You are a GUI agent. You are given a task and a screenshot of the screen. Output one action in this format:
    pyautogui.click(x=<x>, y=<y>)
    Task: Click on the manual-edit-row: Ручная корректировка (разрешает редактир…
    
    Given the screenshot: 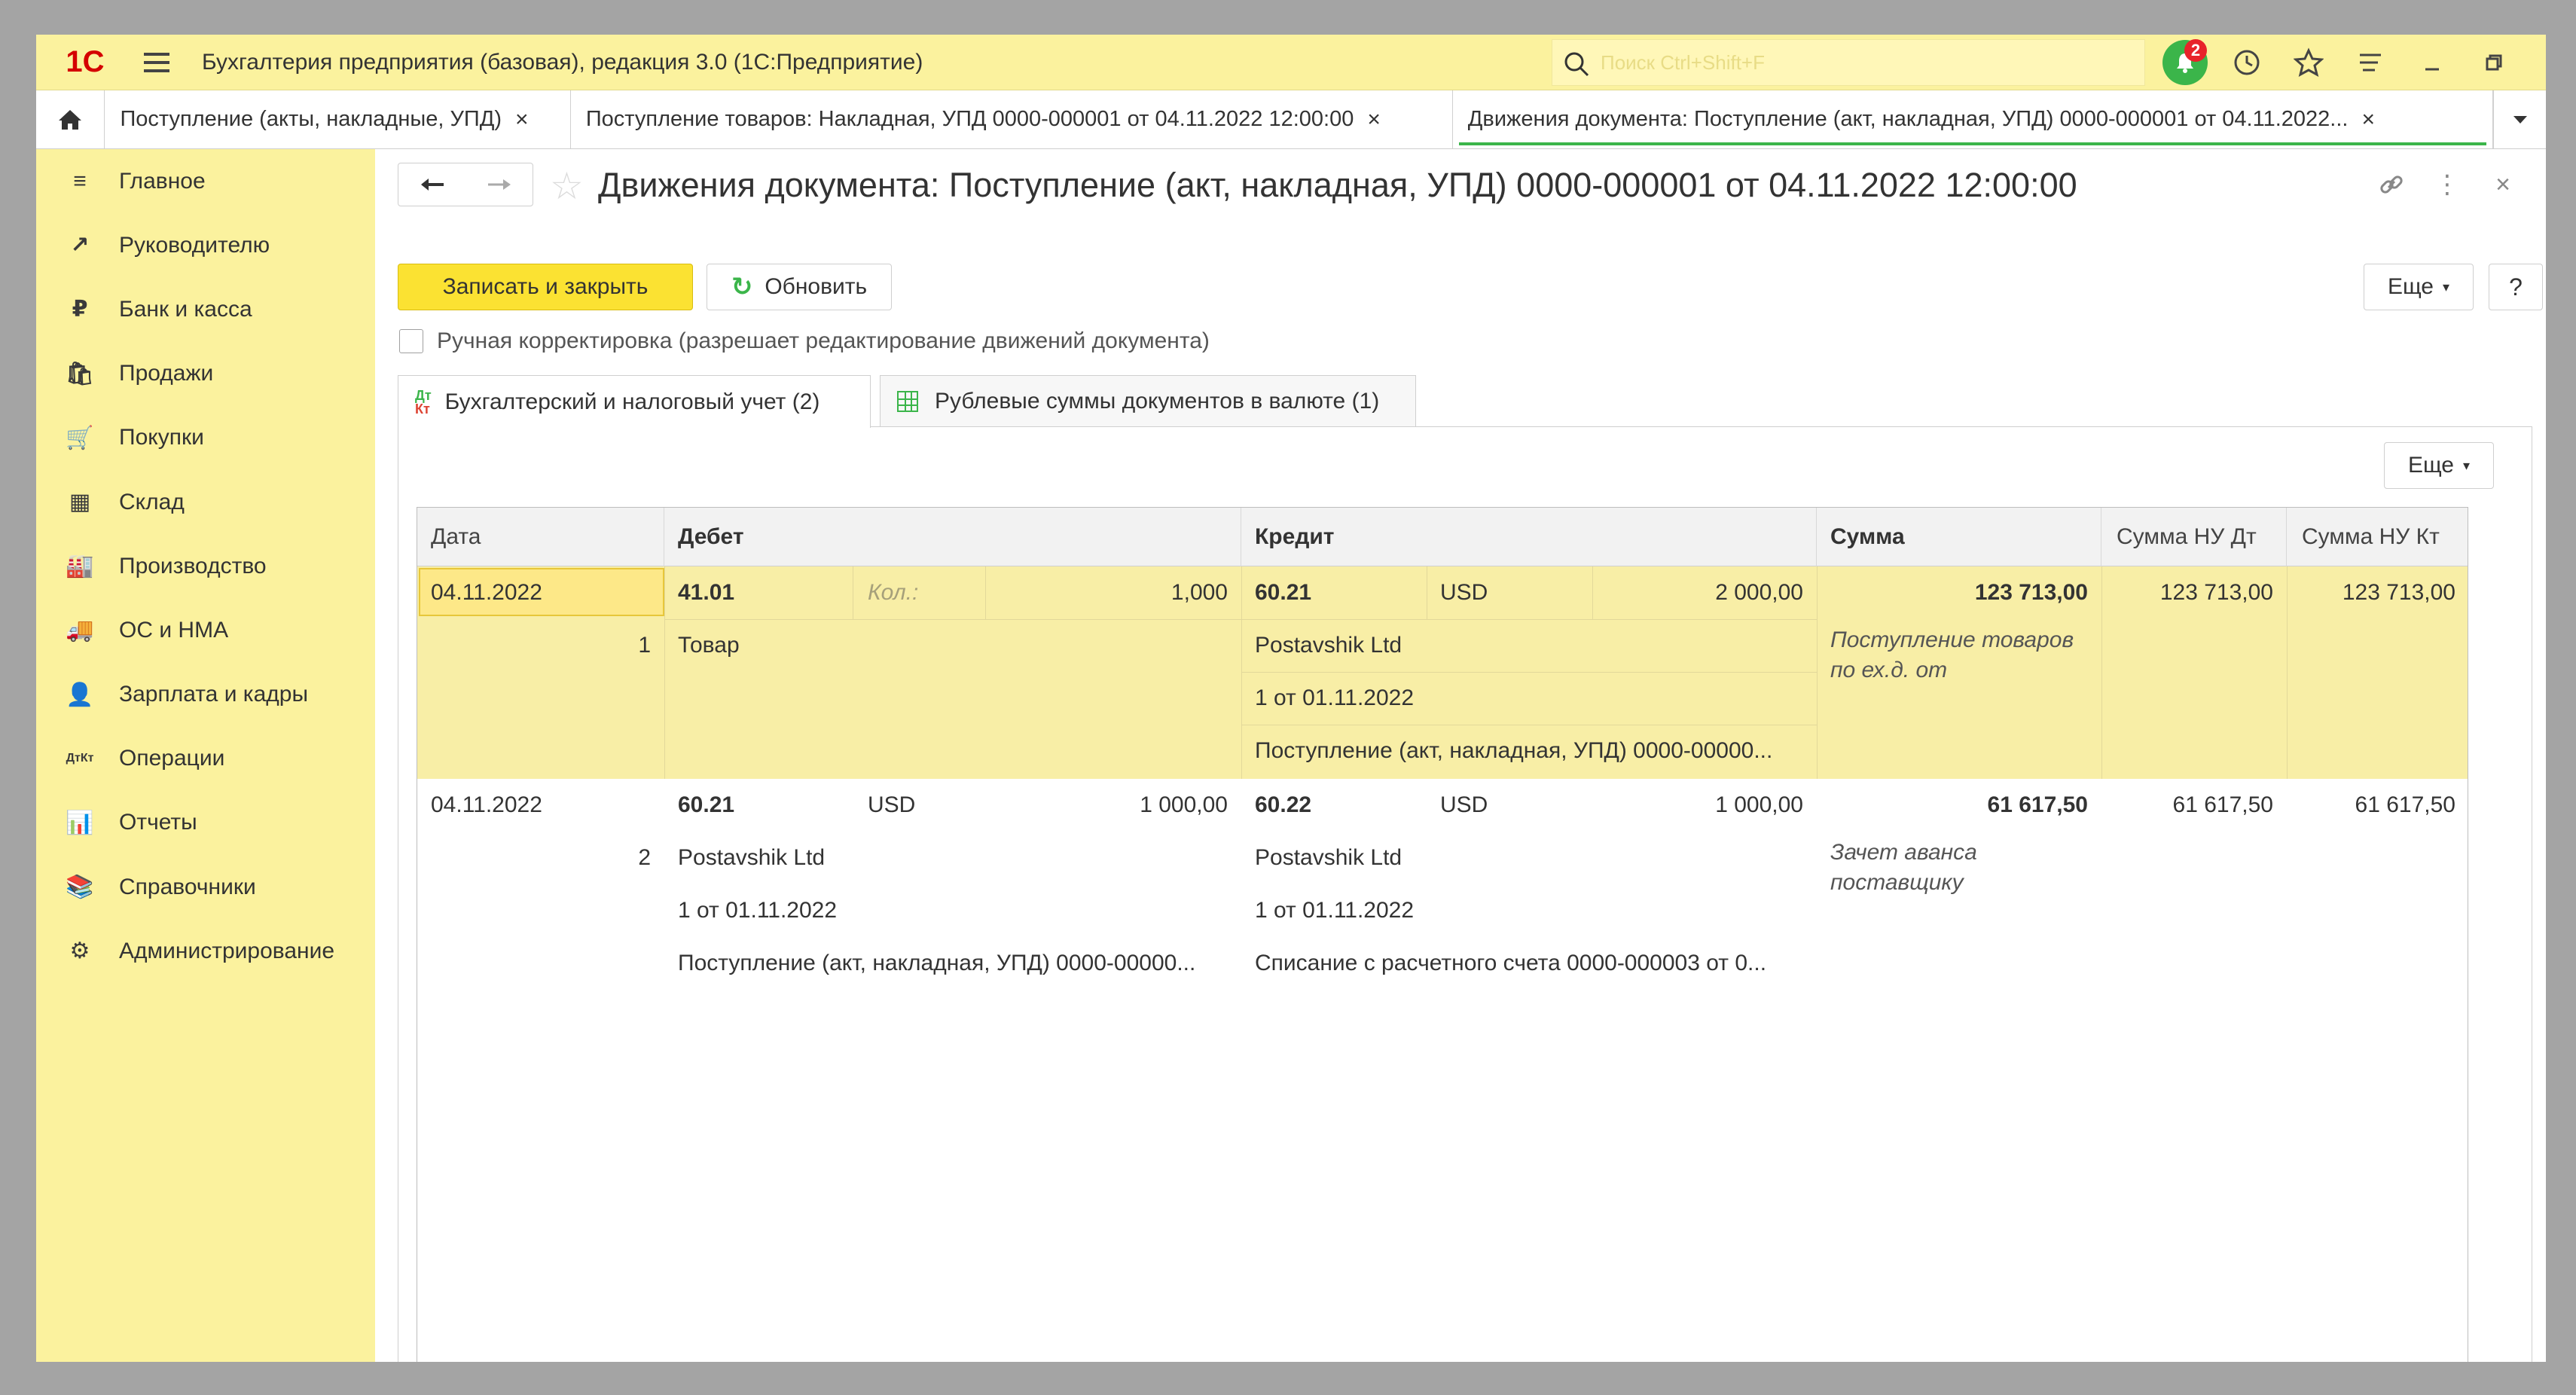 What is the action you would take?
    pyautogui.click(x=804, y=341)
    